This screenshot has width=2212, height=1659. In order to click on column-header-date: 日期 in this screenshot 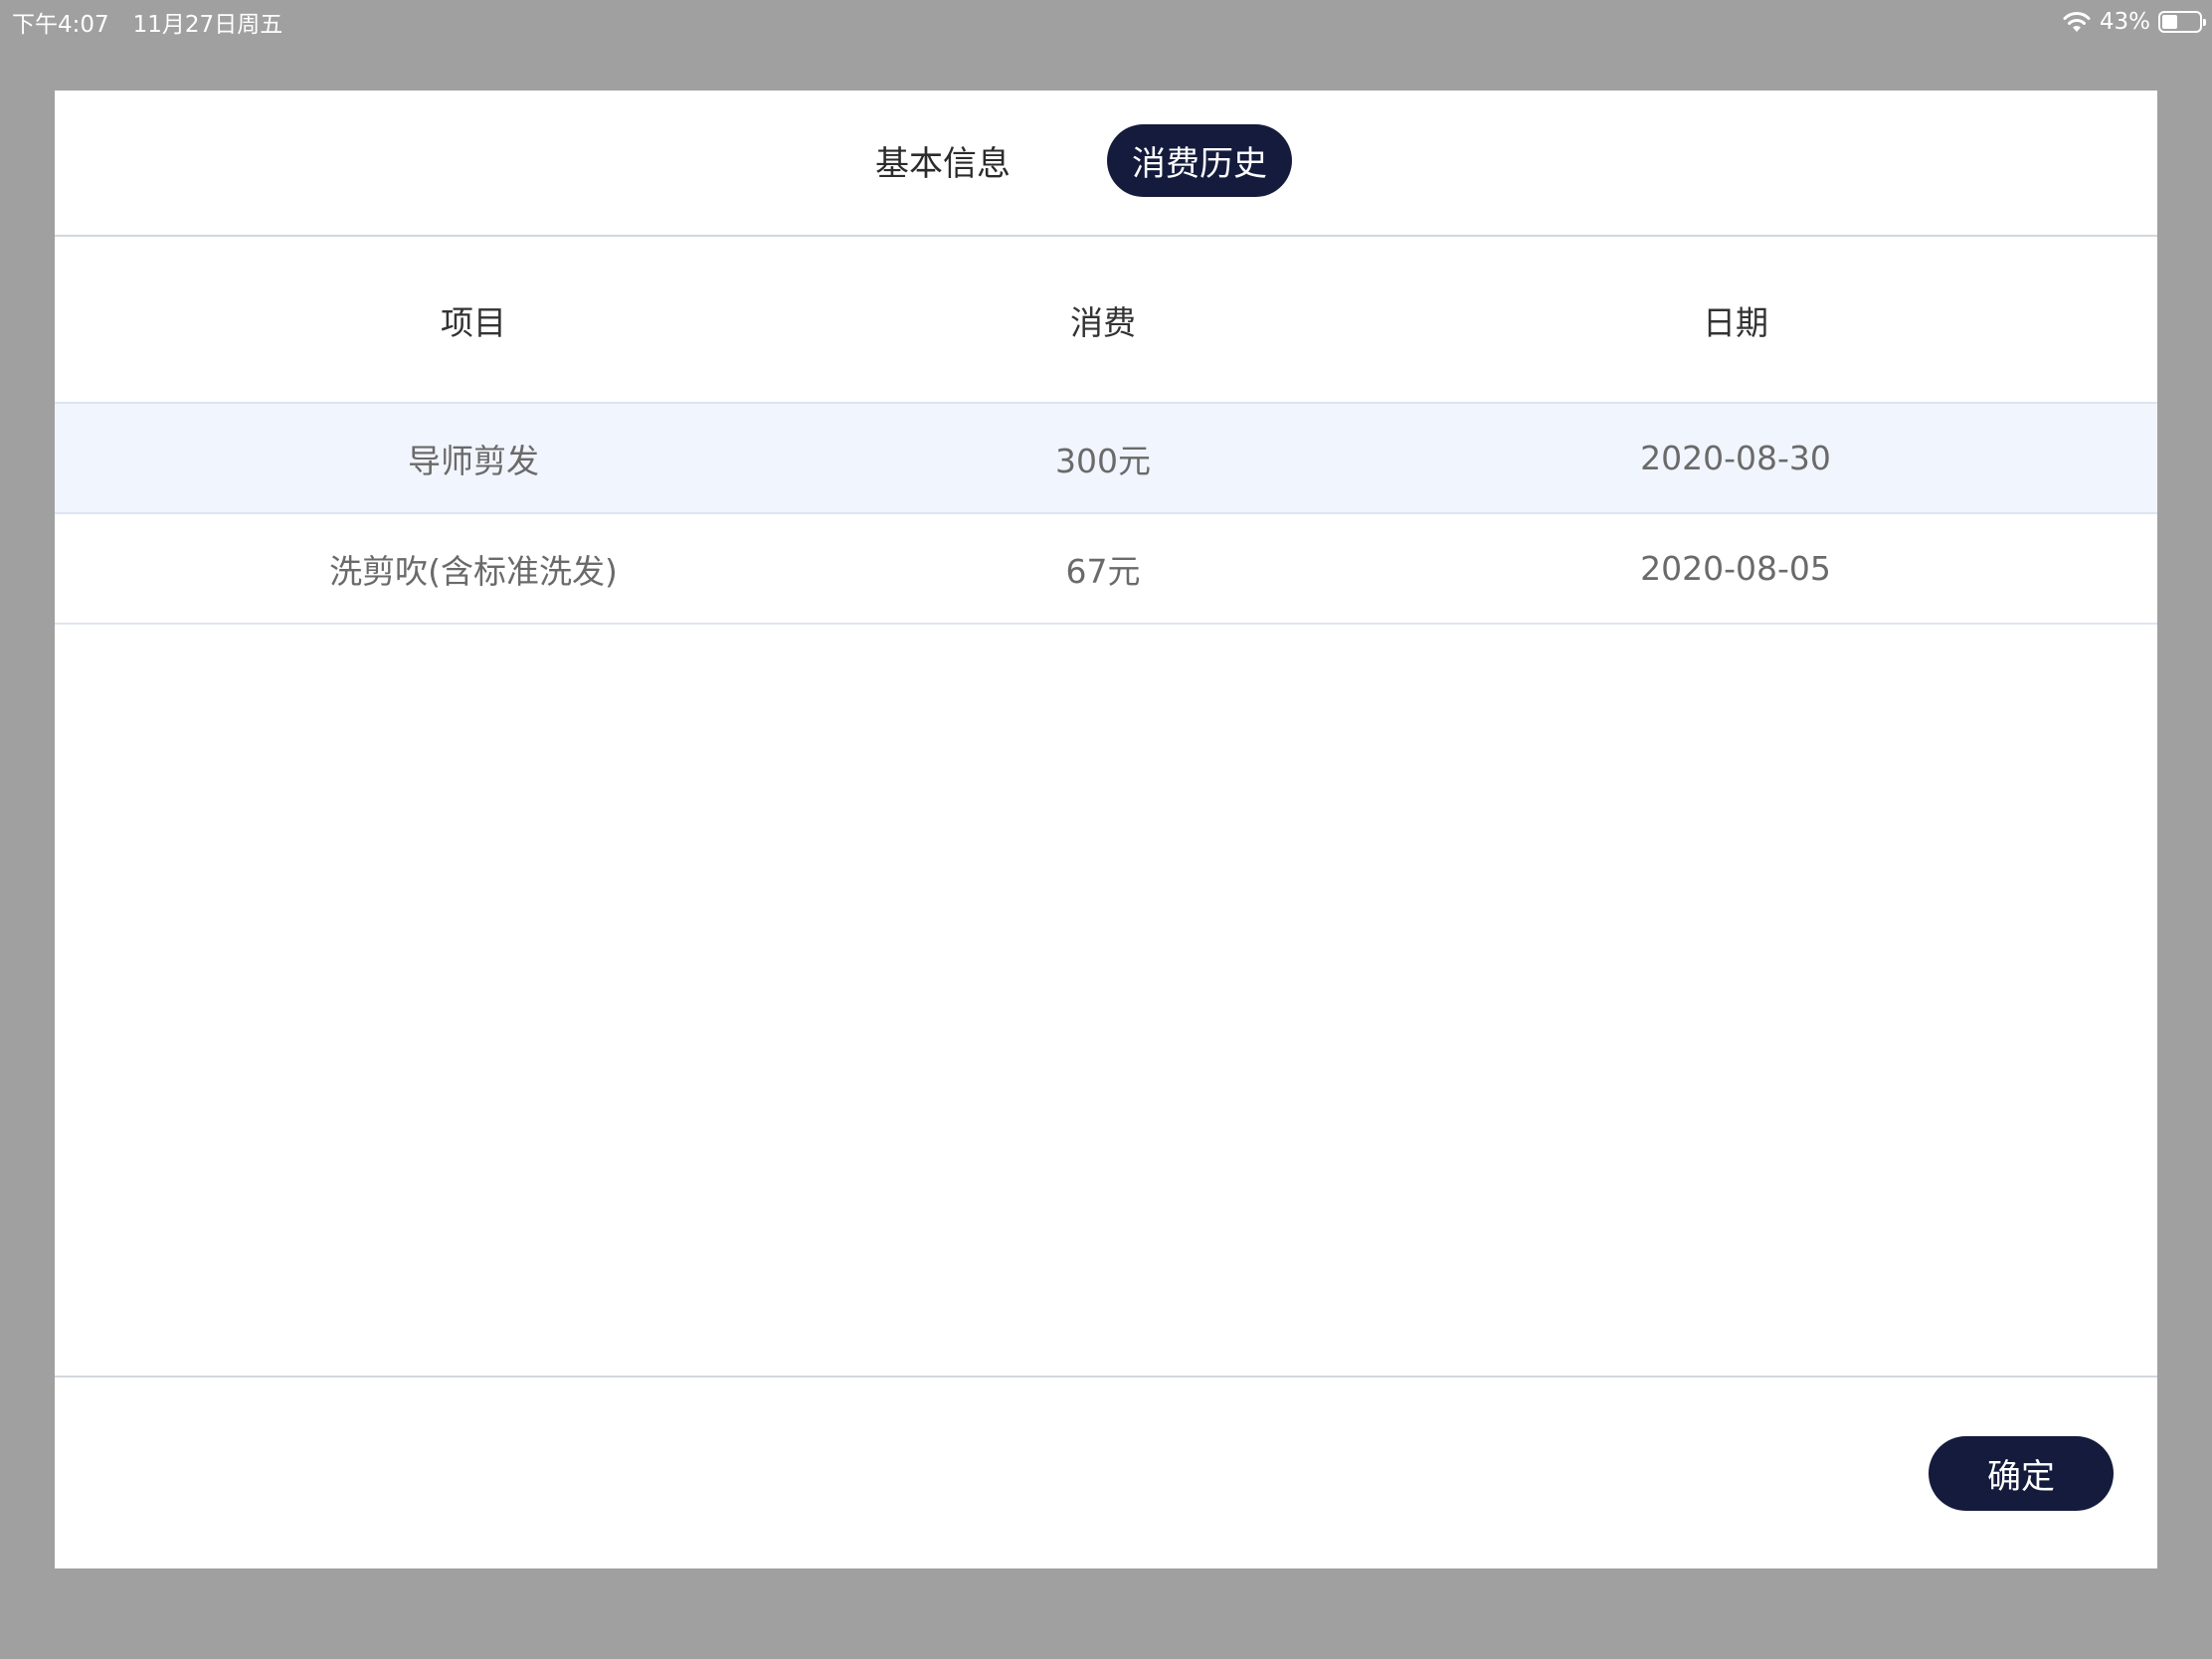, I will do `click(1735, 322)`.